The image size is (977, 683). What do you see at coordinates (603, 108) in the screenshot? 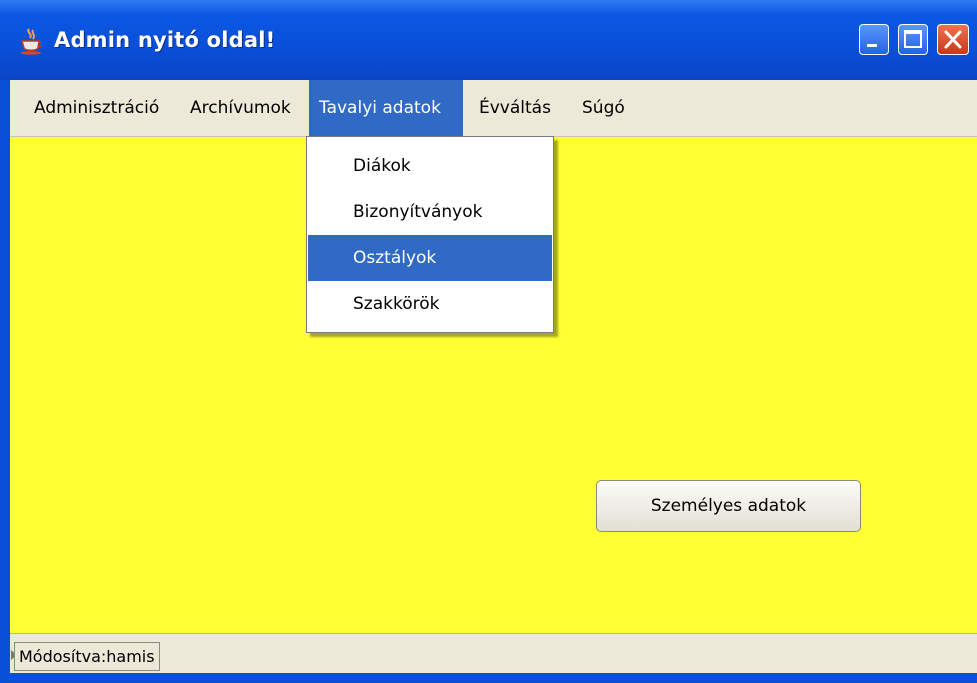
I see `menu-sugo: Súgó` at bounding box center [603, 108].